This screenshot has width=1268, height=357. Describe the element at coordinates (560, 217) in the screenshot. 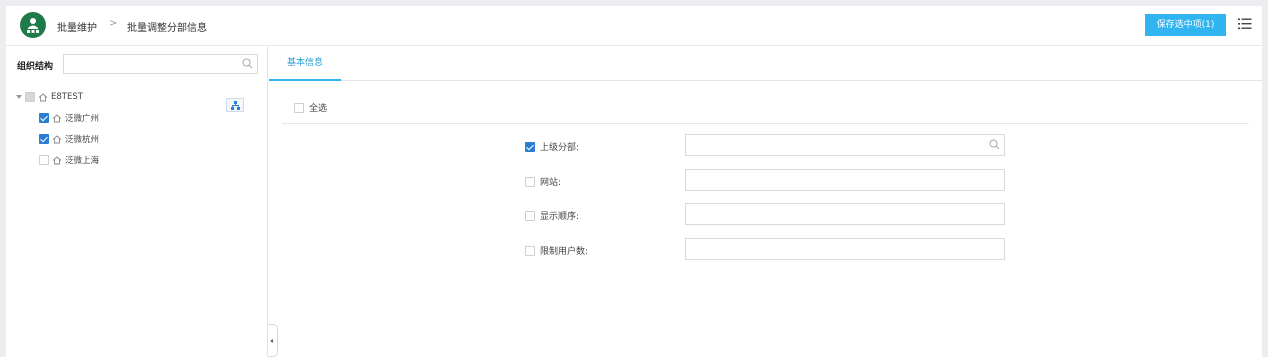

I see `field-label: 显示顺序:` at that location.